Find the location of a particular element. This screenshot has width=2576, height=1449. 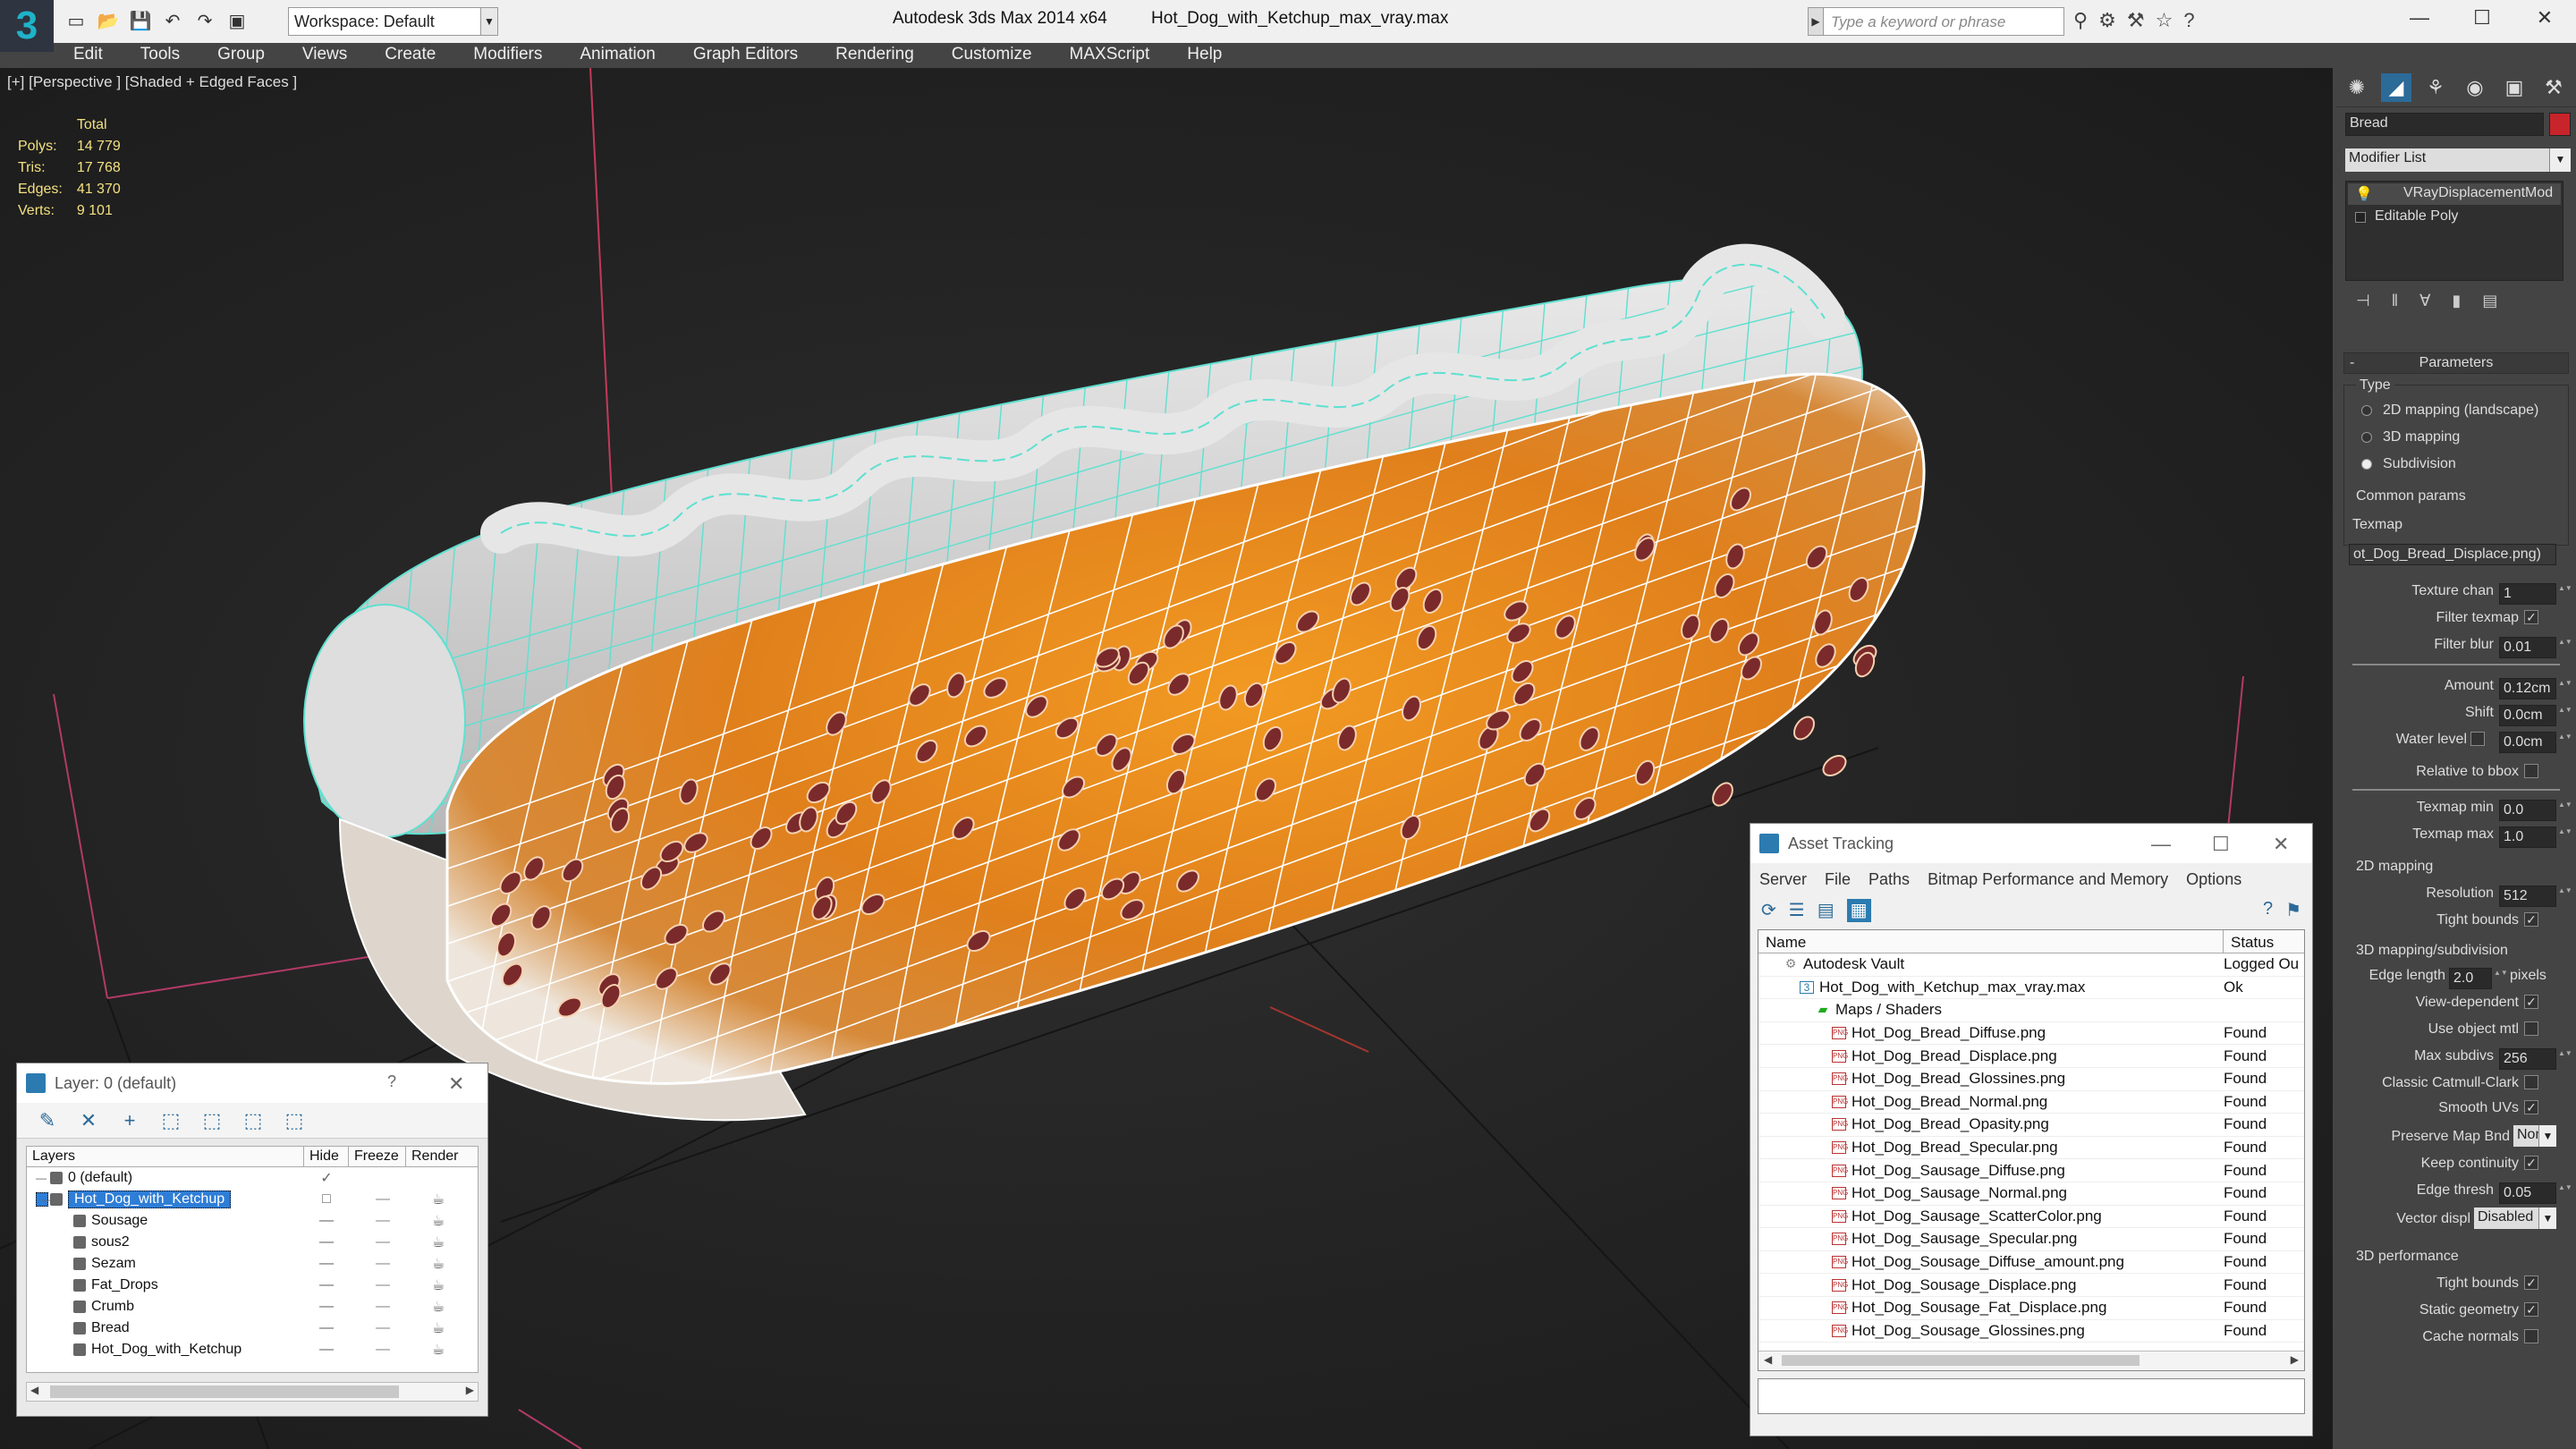

texmax-value-field: 1.0 is located at coordinates (2527, 837).